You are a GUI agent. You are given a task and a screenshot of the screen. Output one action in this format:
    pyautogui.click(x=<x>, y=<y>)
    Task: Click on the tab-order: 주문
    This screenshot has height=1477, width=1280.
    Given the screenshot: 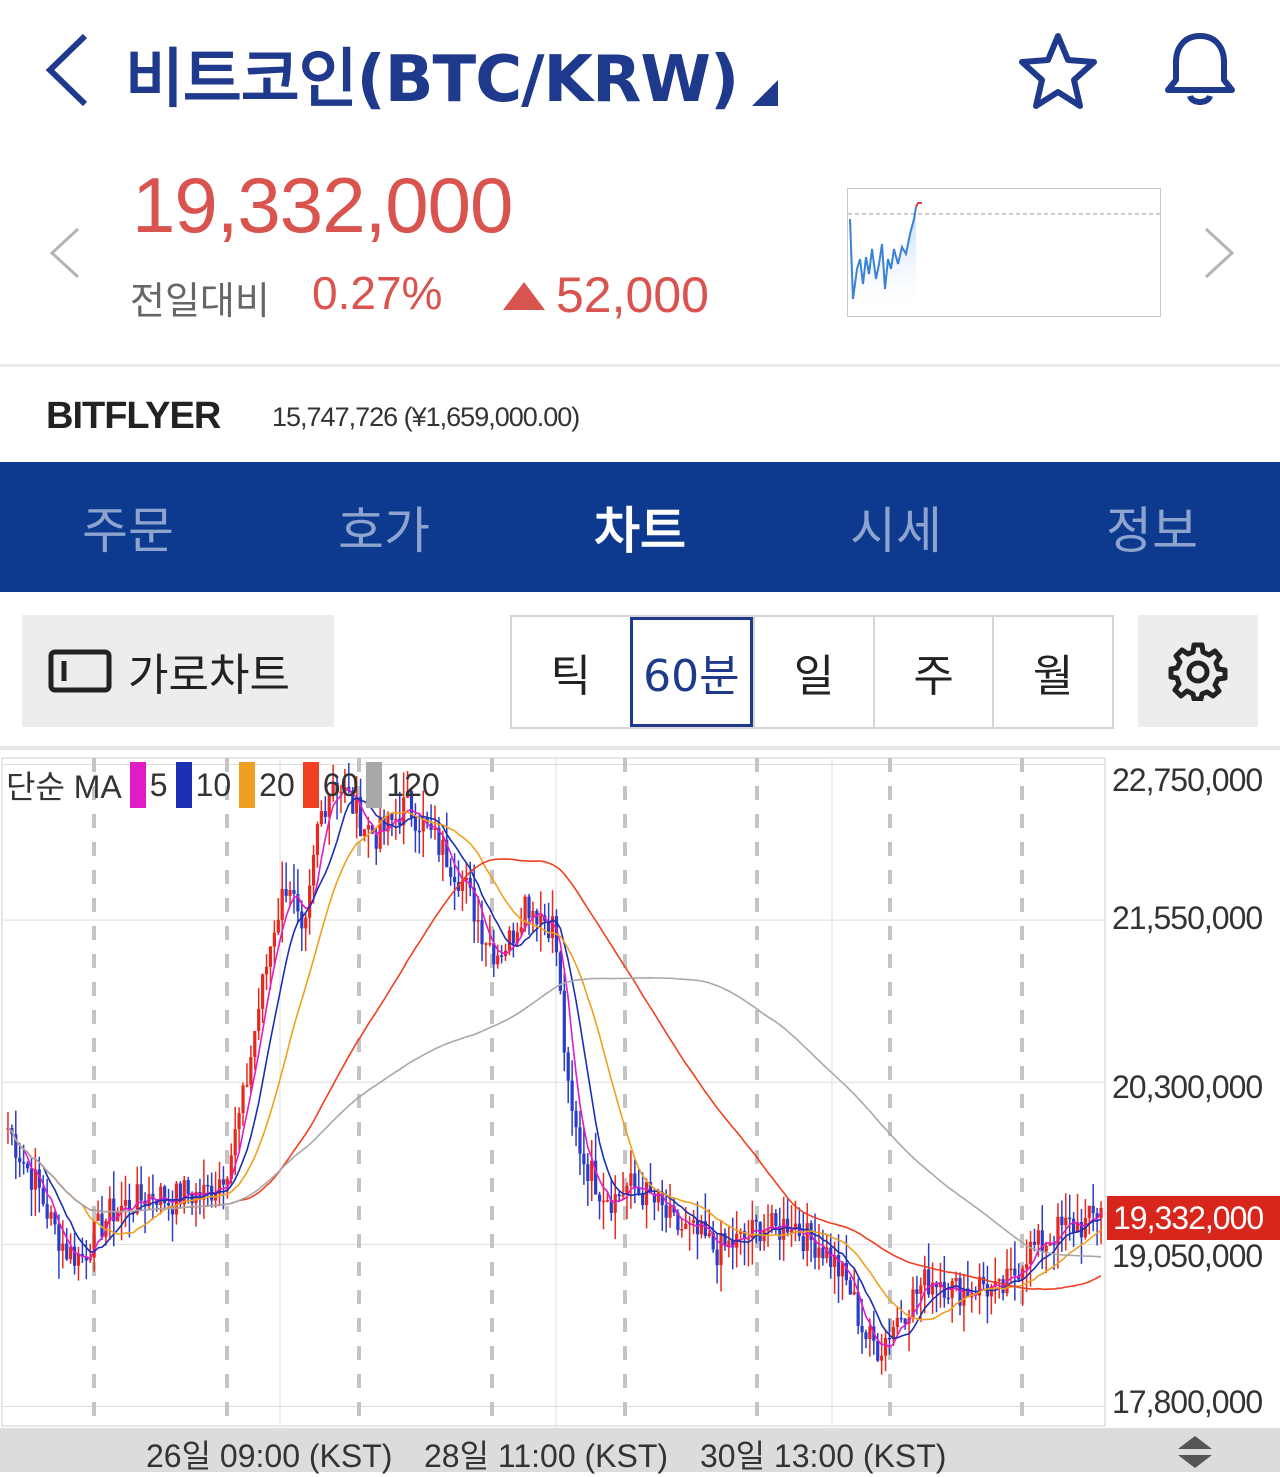 What is the action you would take?
    pyautogui.click(x=128, y=527)
    